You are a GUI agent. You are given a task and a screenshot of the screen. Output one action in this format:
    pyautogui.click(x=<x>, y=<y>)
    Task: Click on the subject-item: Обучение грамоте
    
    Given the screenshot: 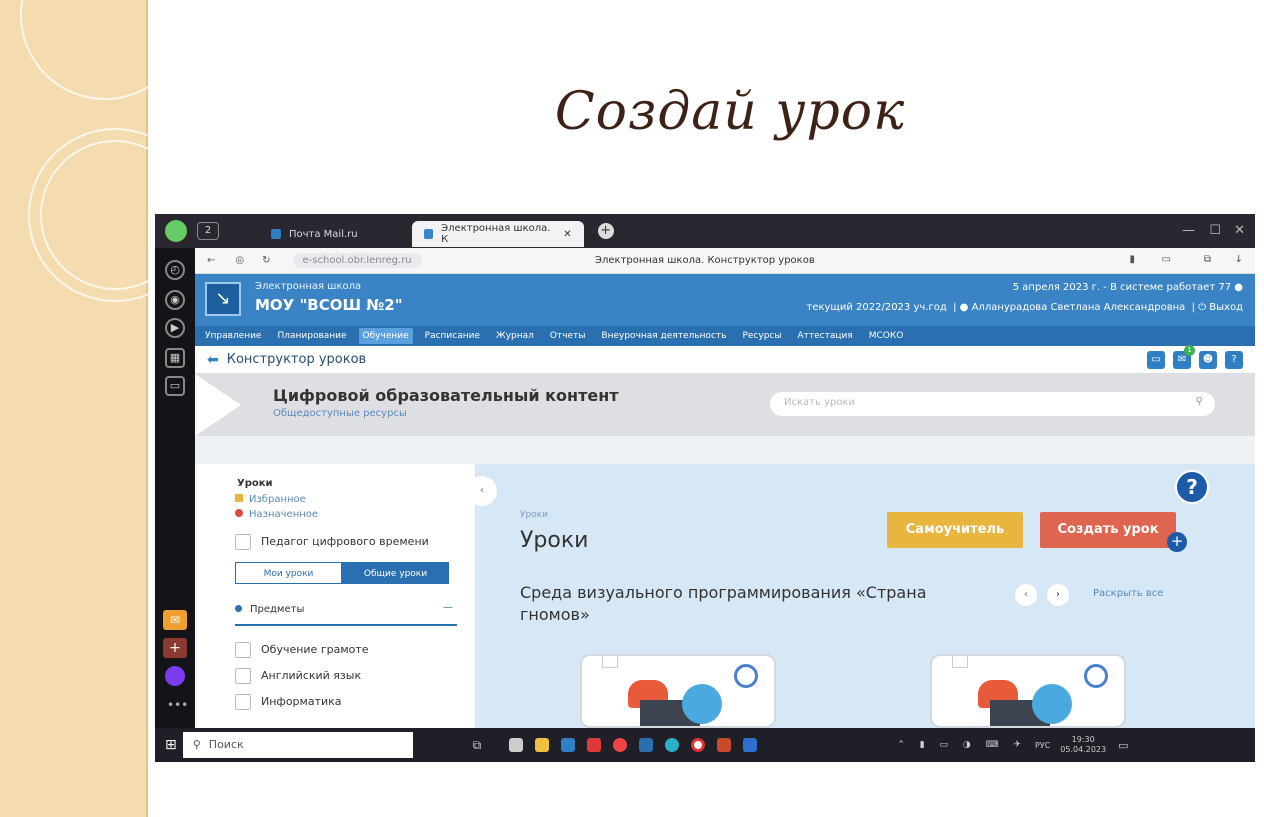 What is the action you would take?
    pyautogui.click(x=302, y=650)
    